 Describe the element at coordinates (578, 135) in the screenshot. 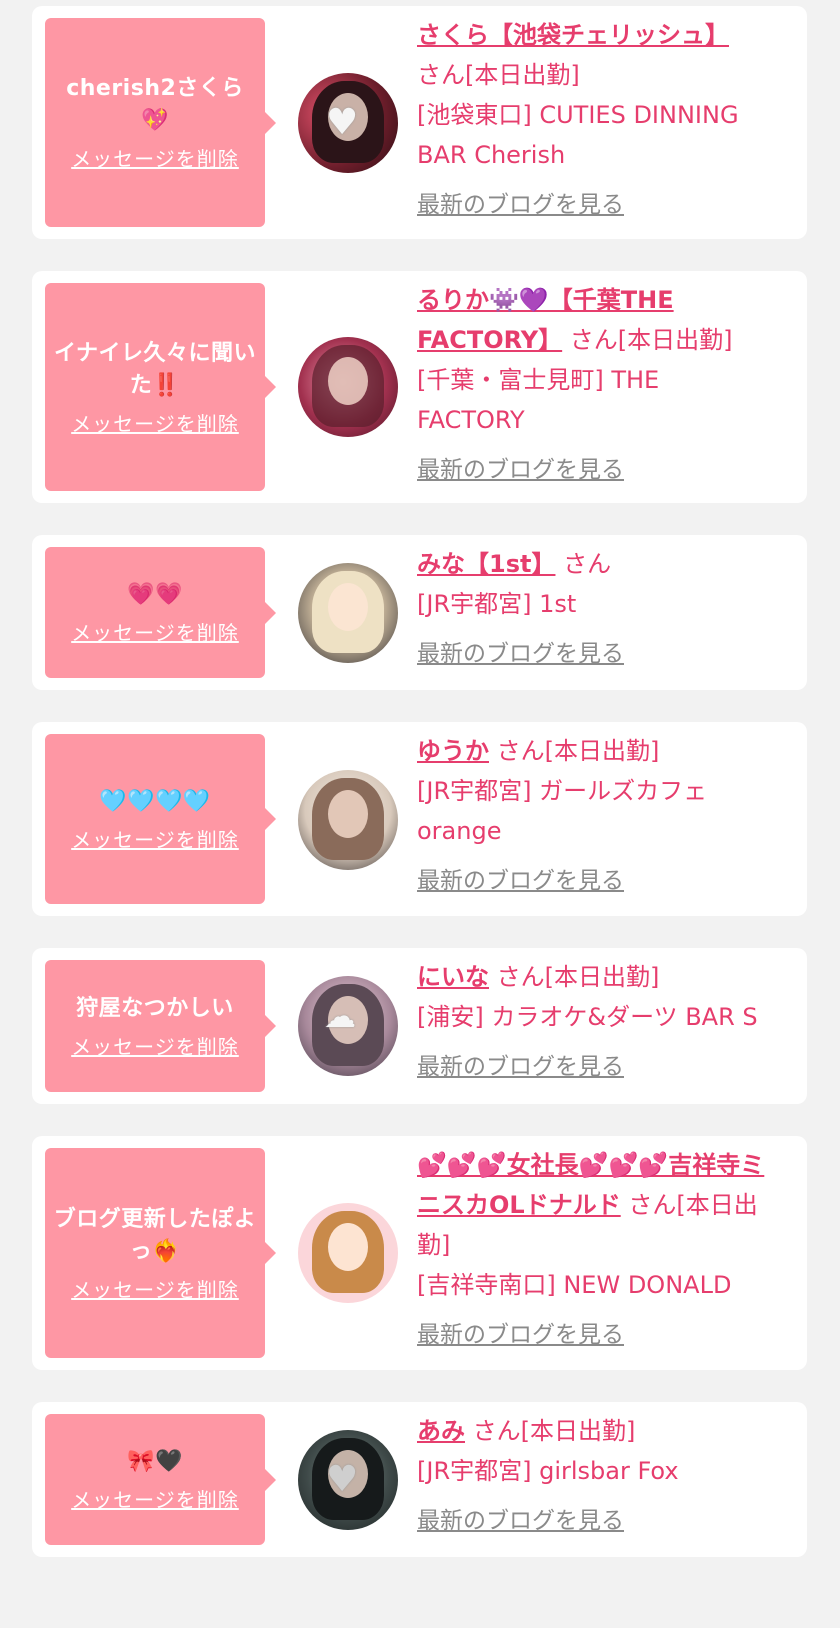

I see `shop-name: [池袋東口] CUTIES DINNING BAR Cherish` at that location.